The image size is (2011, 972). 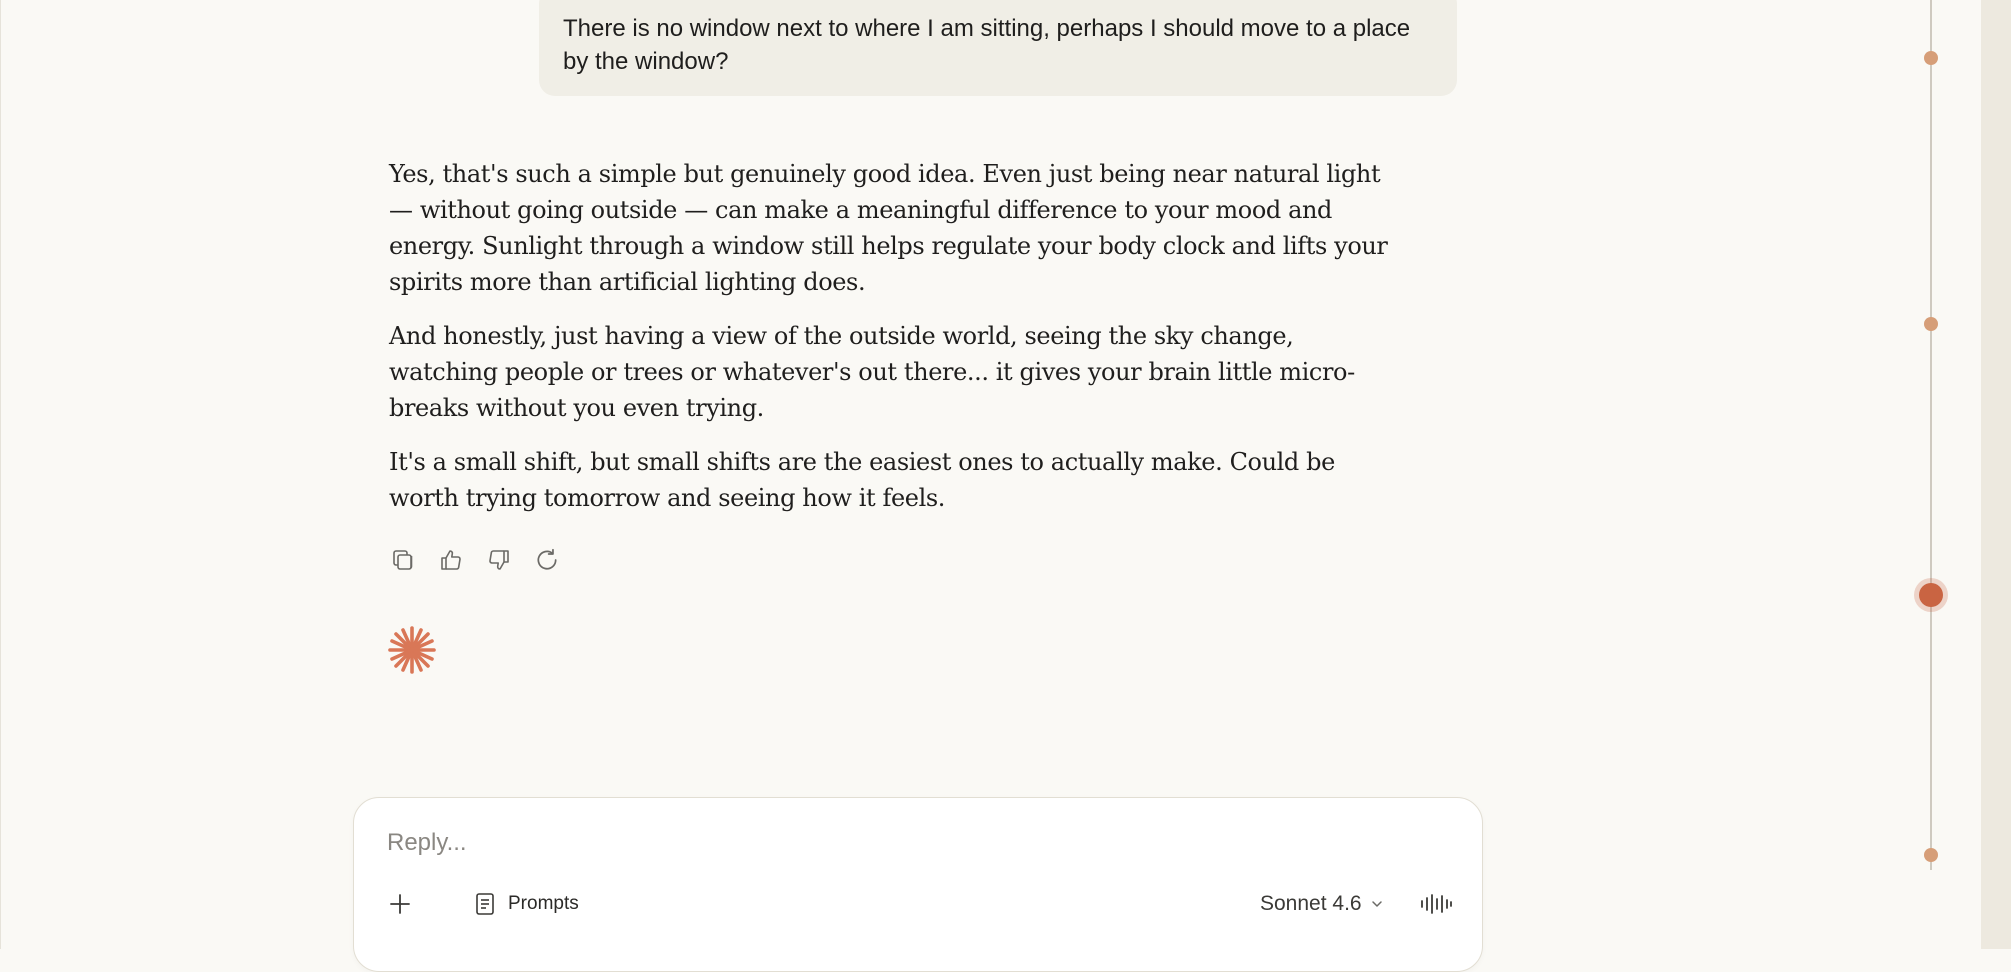 I want to click on plus-icon, so click(x=400, y=904).